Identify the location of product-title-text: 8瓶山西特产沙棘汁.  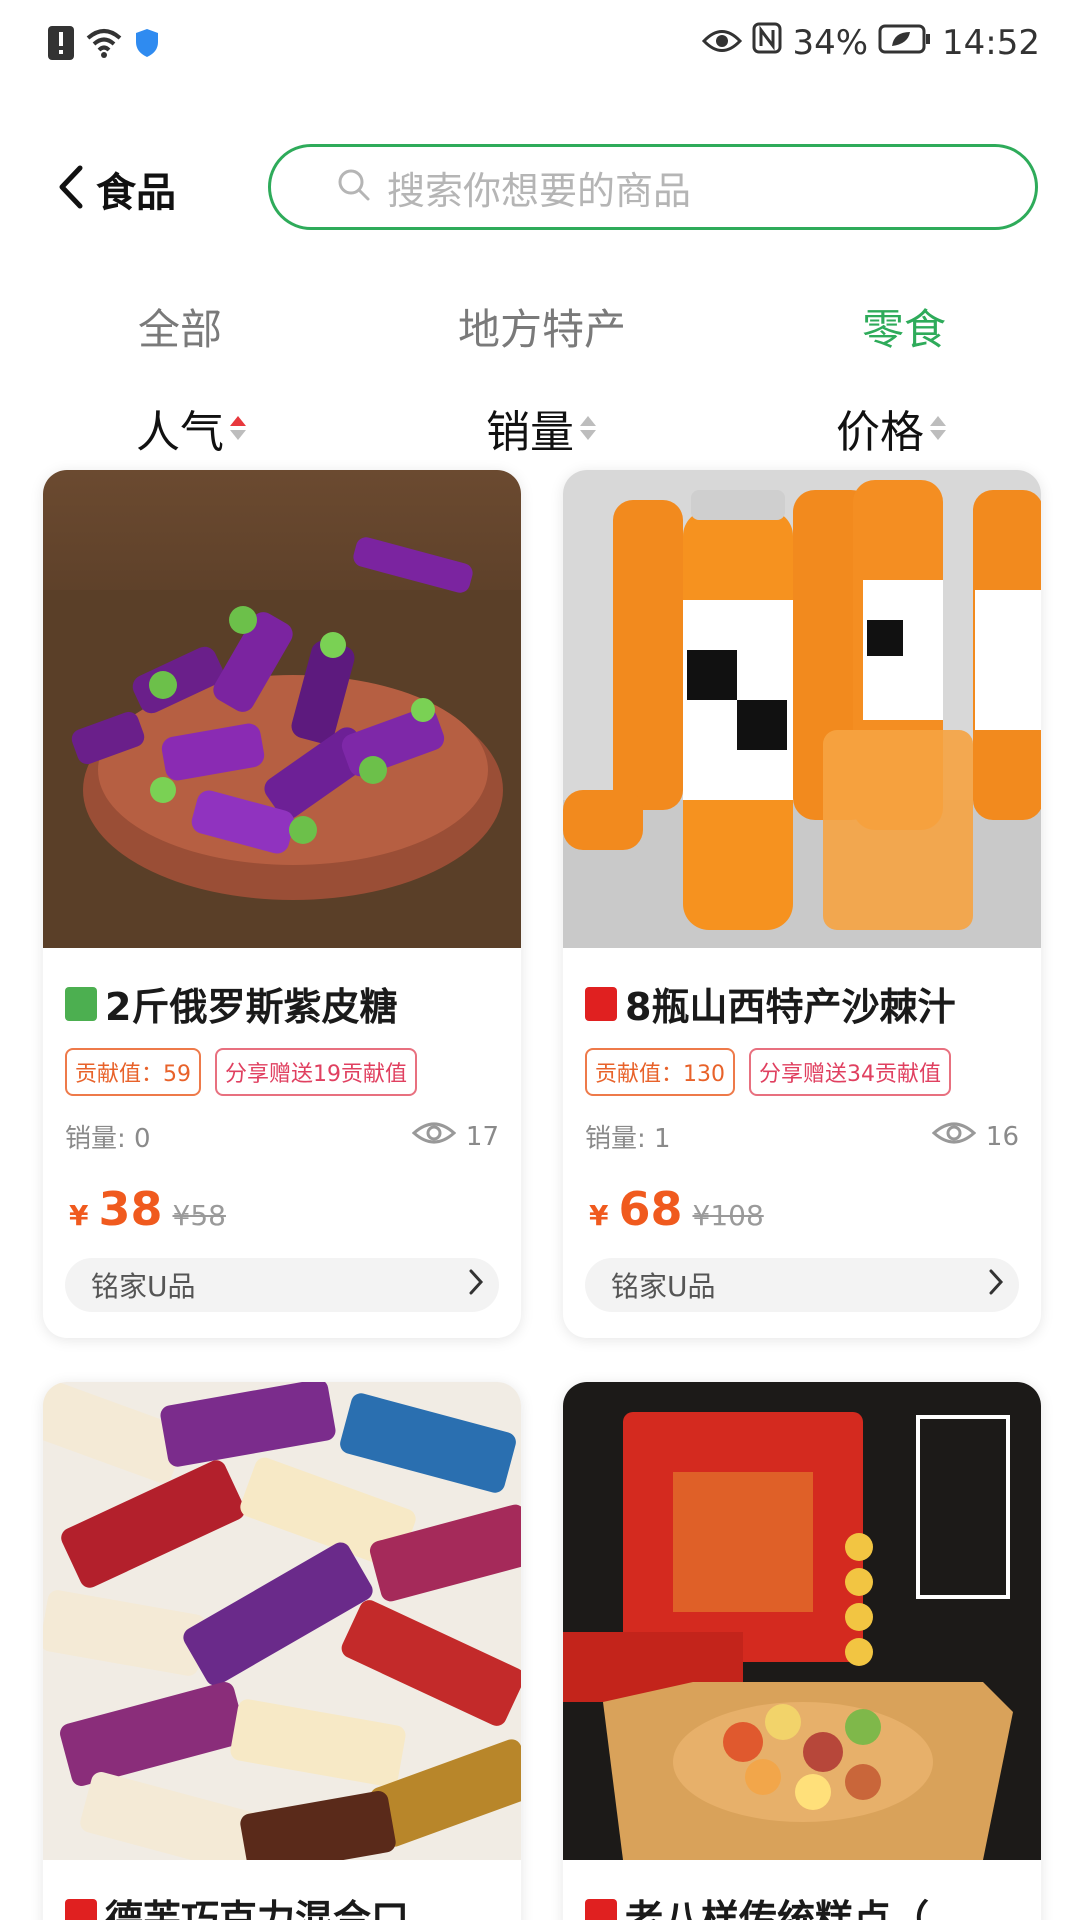
(790, 1007).